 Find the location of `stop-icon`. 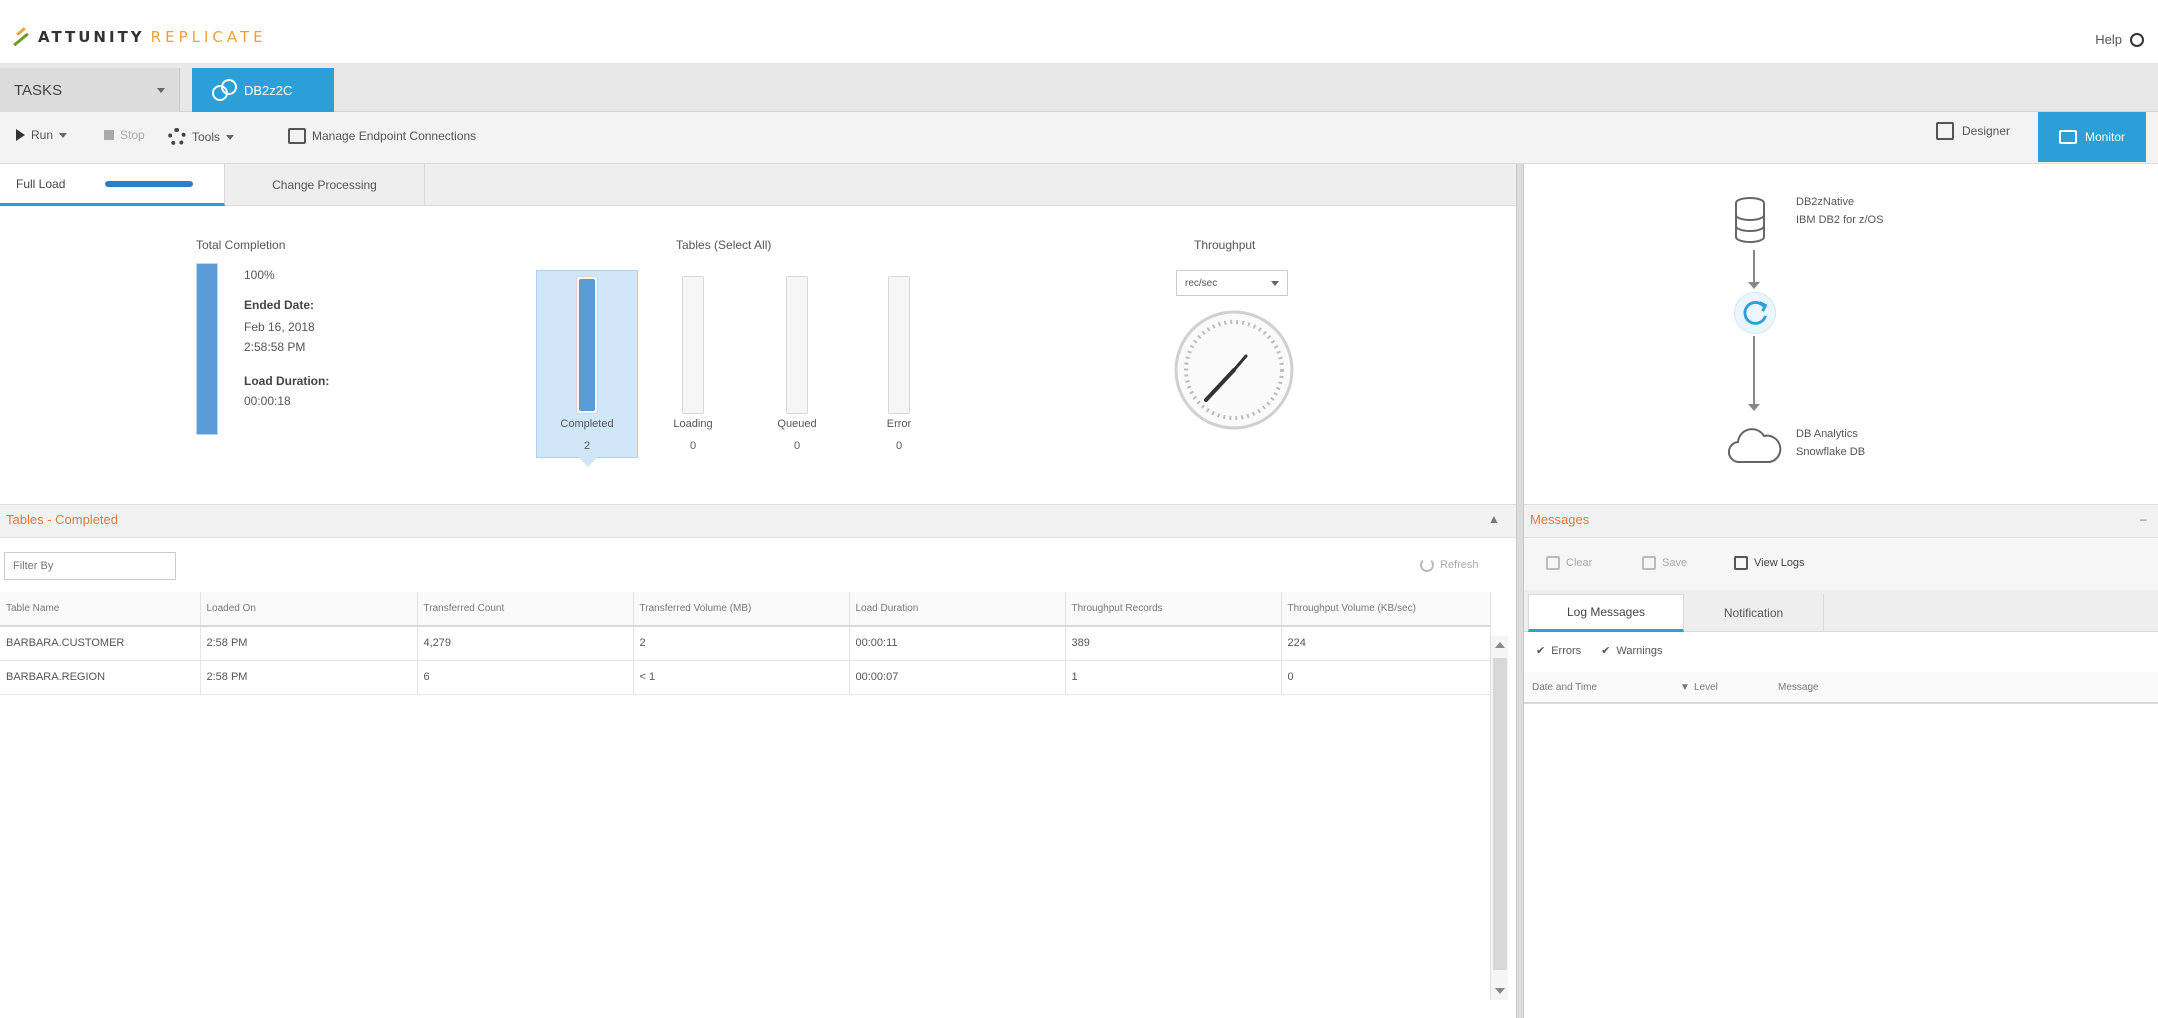

stop-icon is located at coordinates (109, 135).